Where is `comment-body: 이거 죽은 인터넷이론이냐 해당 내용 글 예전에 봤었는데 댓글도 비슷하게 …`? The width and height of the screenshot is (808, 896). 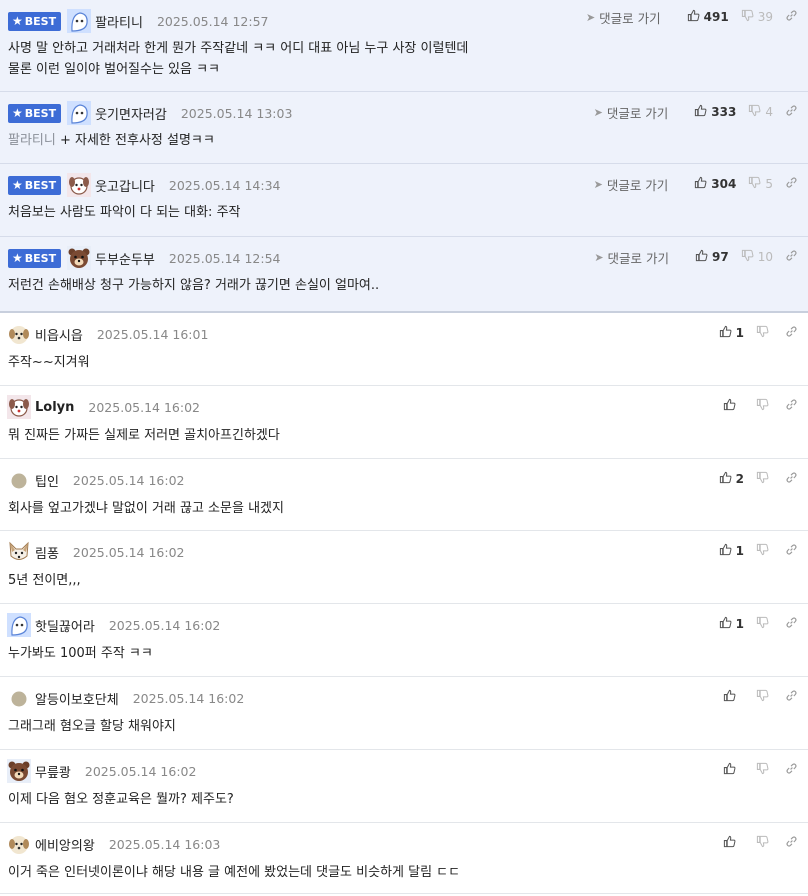
comment-body: 이거 죽은 인터넷이론이냐 해당 내용 글 예전에 봤었는데 댓글도 비슷하게 … is located at coordinates (234, 872).